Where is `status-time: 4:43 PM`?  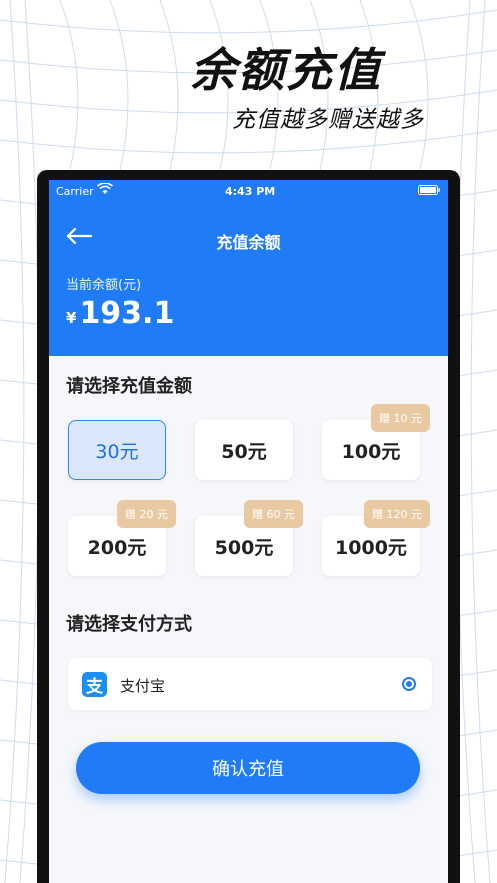 status-time: 4:43 PM is located at coordinates (250, 191).